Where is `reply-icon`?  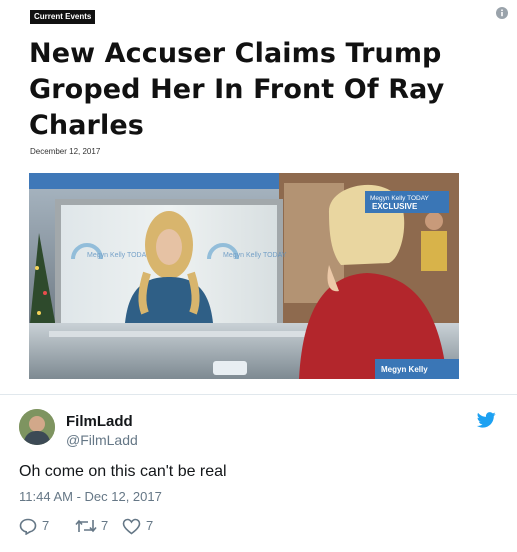
reply-icon is located at coordinates (28, 526).